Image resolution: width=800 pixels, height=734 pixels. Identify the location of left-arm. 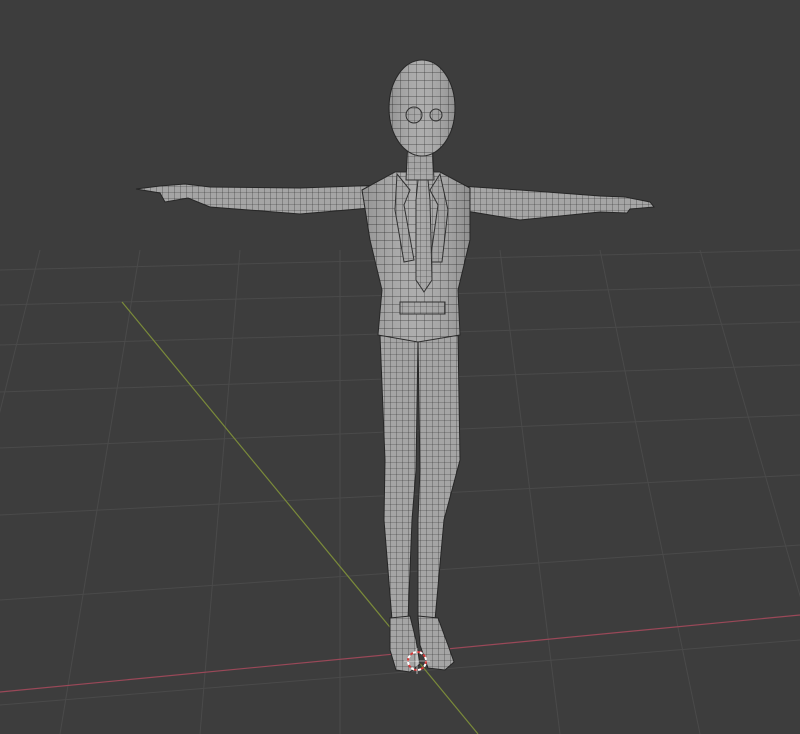
(260, 199).